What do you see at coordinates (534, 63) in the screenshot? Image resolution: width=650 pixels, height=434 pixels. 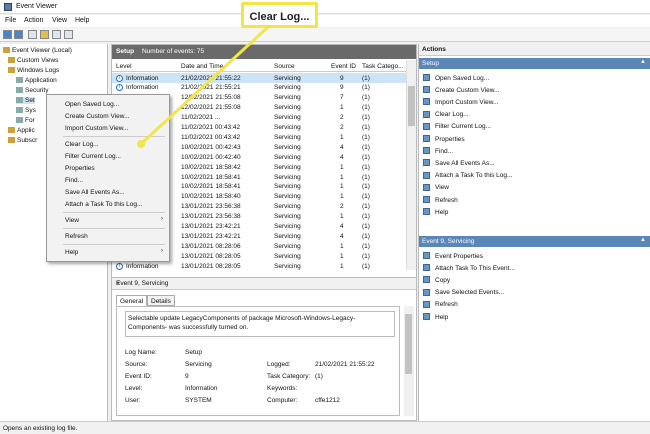 I see `actions-section-setup: Setup ▲` at bounding box center [534, 63].